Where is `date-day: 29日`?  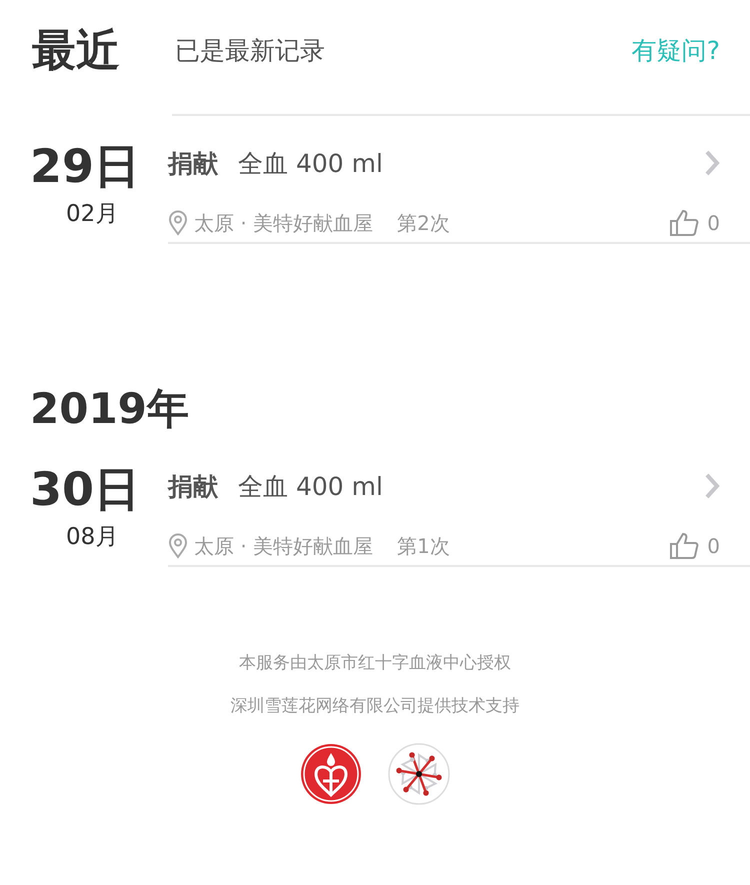 date-day: 29日 is located at coordinates (85, 166).